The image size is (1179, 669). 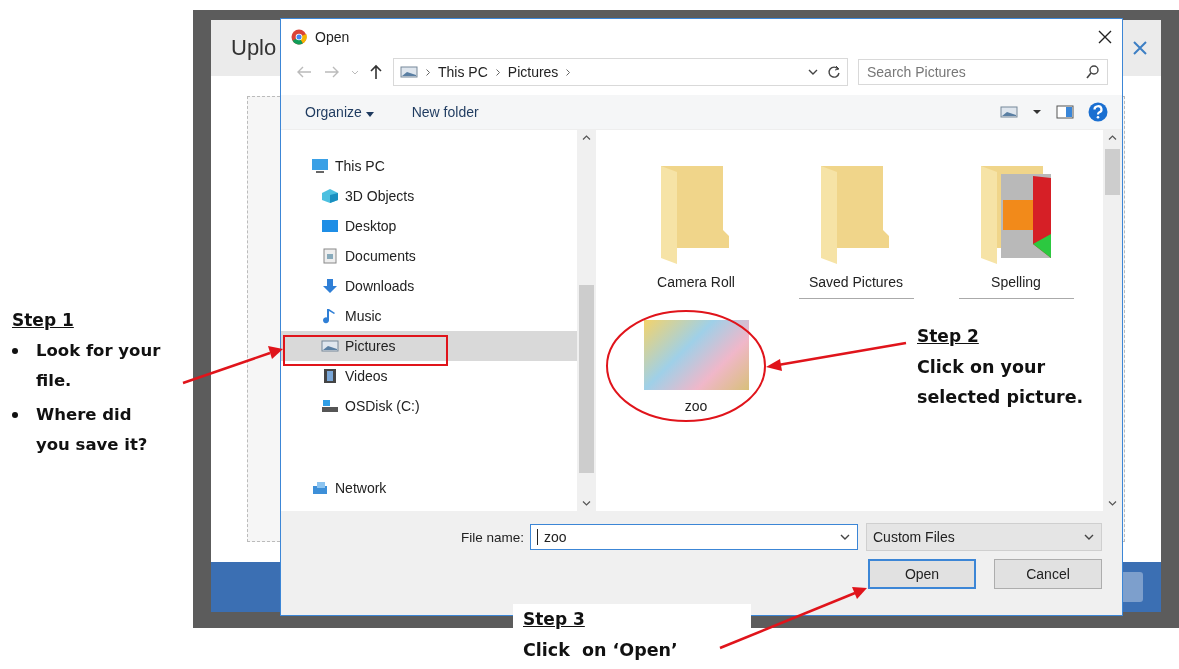 What do you see at coordinates (330, 376) in the screenshot?
I see `film-icon` at bounding box center [330, 376].